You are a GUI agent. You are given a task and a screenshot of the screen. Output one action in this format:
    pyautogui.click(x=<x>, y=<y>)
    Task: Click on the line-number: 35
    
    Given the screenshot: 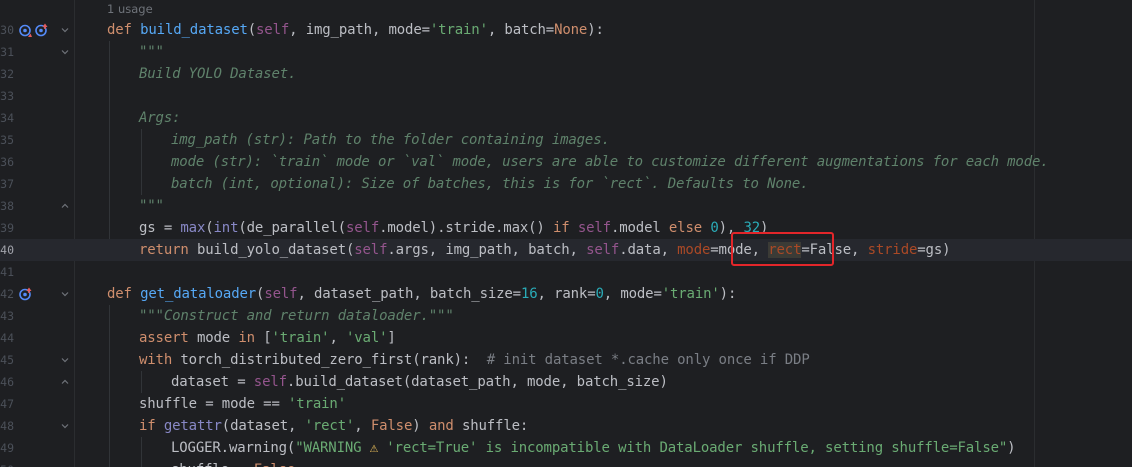 What is the action you would take?
    pyautogui.click(x=7, y=140)
    